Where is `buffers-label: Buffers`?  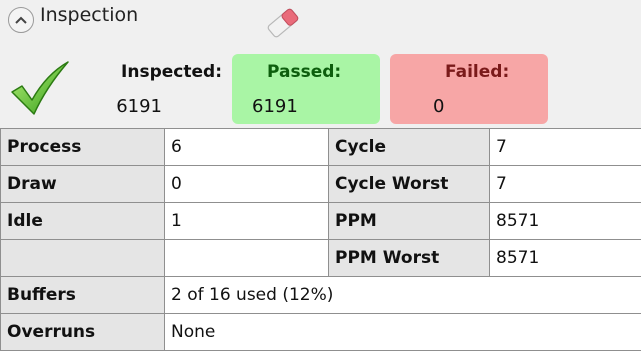
buffers-label: Buffers is located at coordinates (82, 295).